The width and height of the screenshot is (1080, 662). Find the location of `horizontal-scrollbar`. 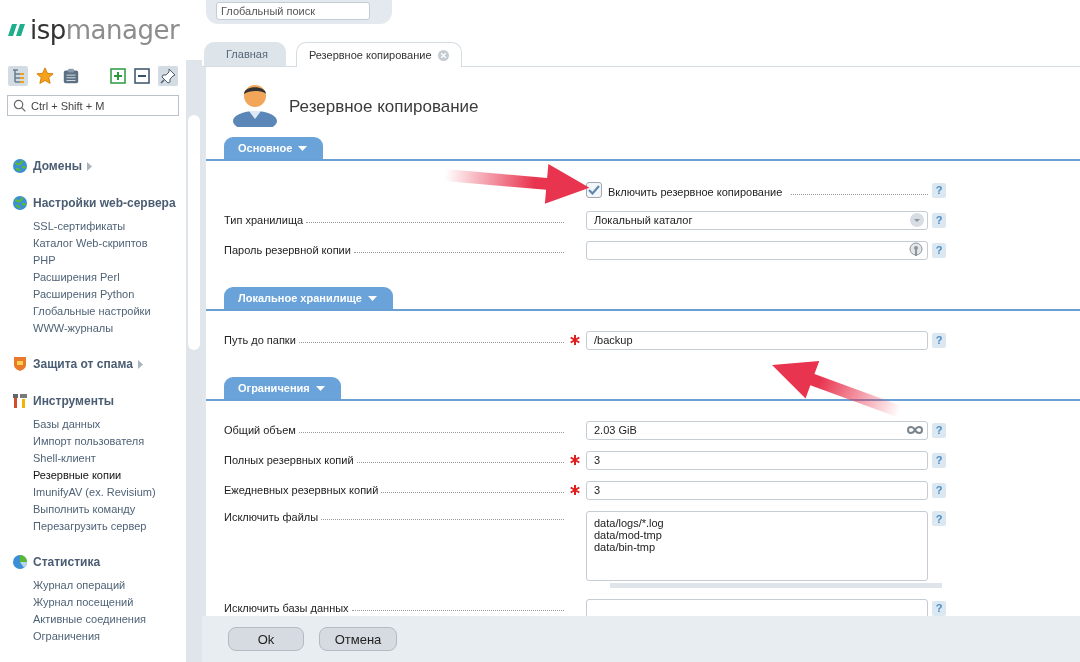

horizontal-scrollbar is located at coordinates (776, 585).